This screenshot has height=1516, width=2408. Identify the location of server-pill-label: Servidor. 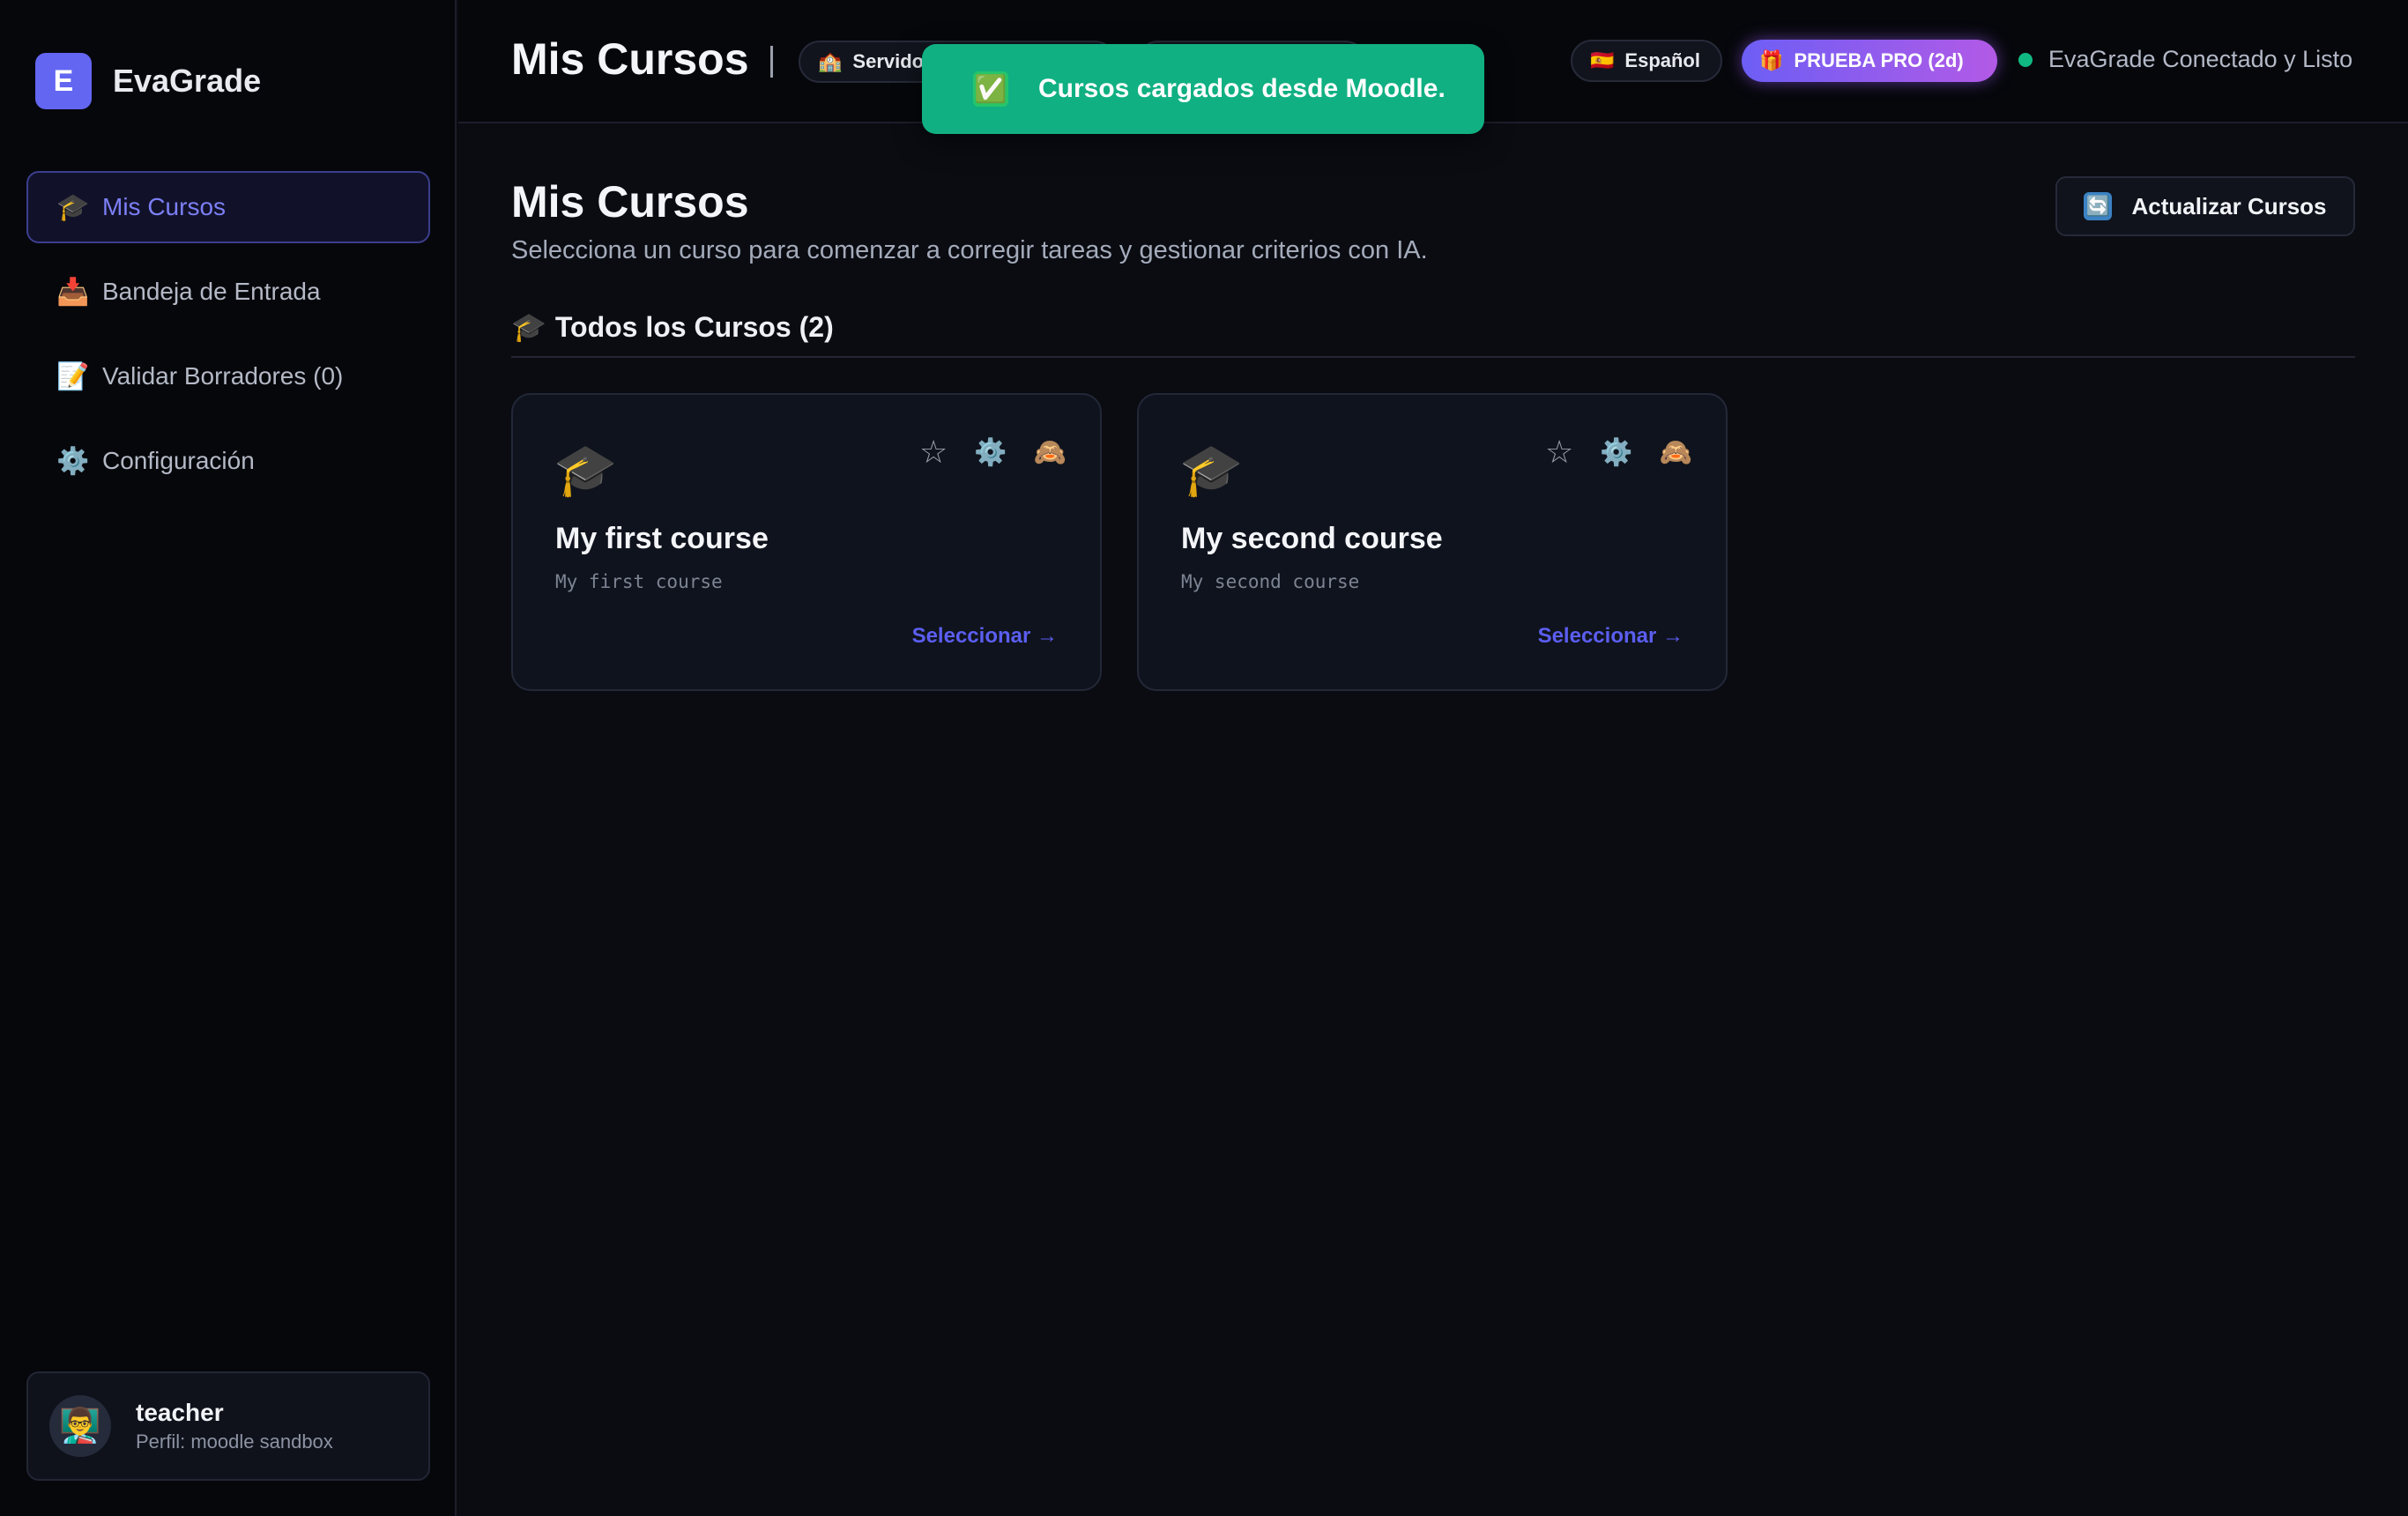
(892, 61).